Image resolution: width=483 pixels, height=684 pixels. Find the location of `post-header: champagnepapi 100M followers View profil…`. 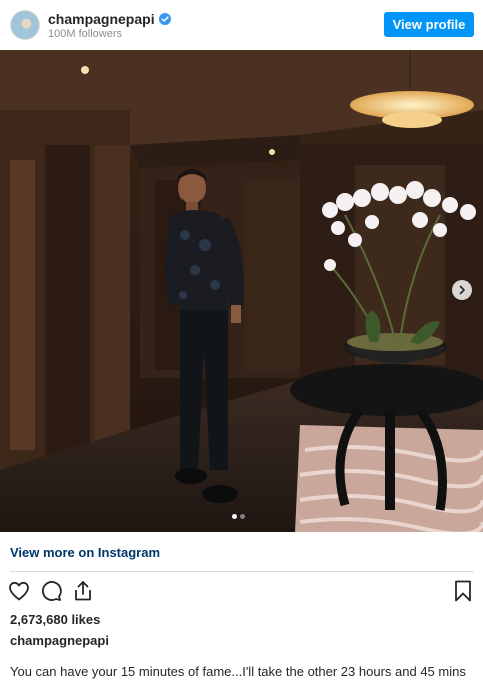

post-header: champagnepapi 100M followers View profil… is located at coordinates (241, 25).